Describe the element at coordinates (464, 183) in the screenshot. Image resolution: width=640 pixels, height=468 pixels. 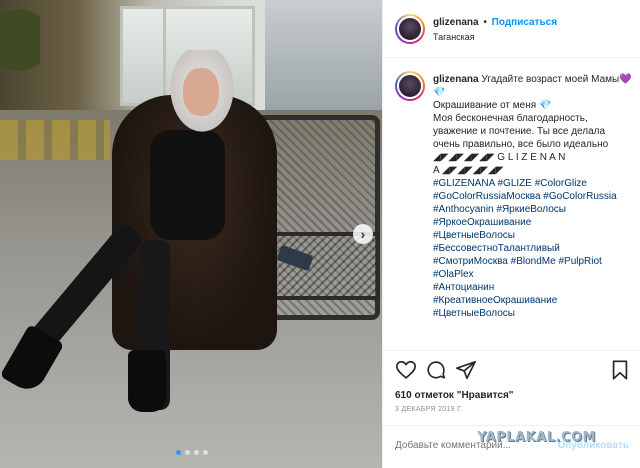
I see `hashtag-link: #GLIZENANA` at that location.